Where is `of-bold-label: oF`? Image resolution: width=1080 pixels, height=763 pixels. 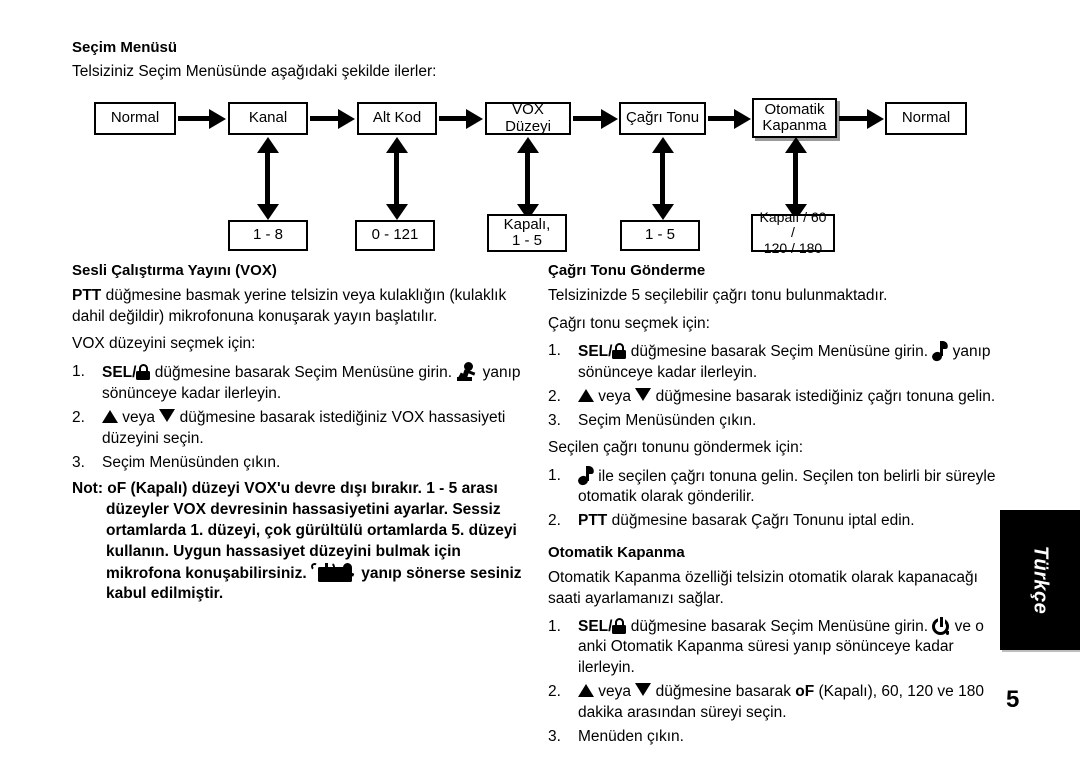
of-bold-label: oF is located at coordinates (805, 692).